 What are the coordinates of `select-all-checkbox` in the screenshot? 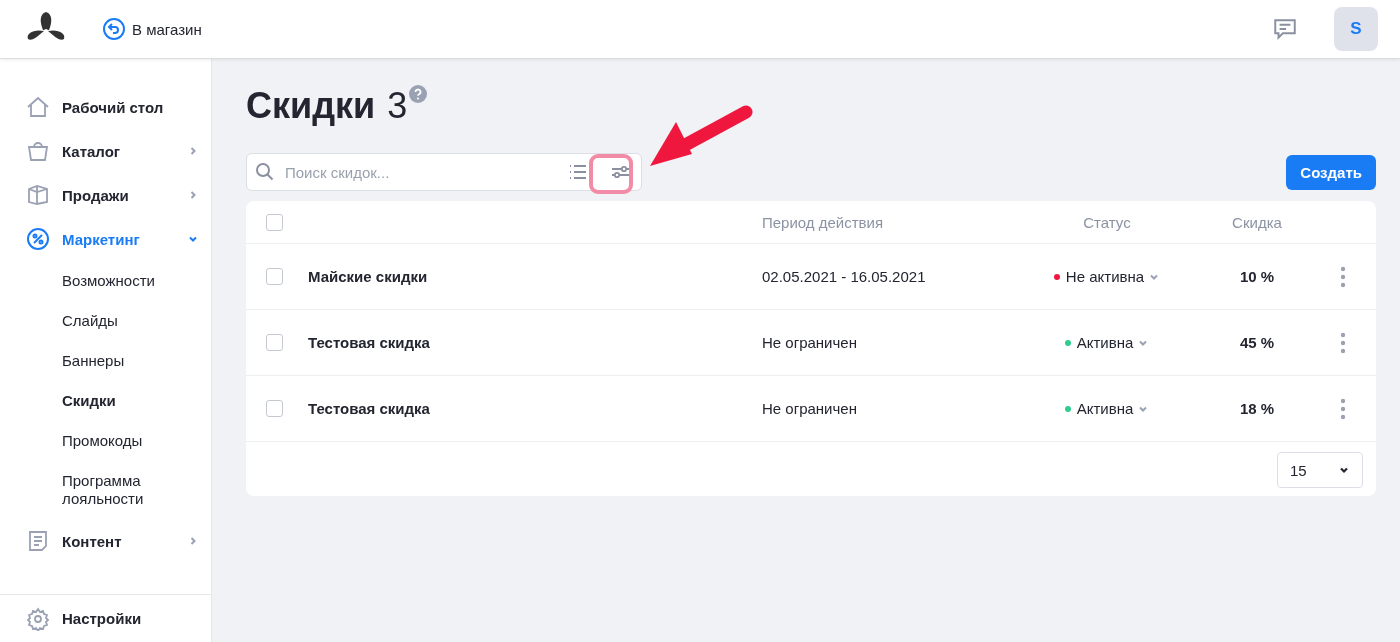 It's located at (274, 222).